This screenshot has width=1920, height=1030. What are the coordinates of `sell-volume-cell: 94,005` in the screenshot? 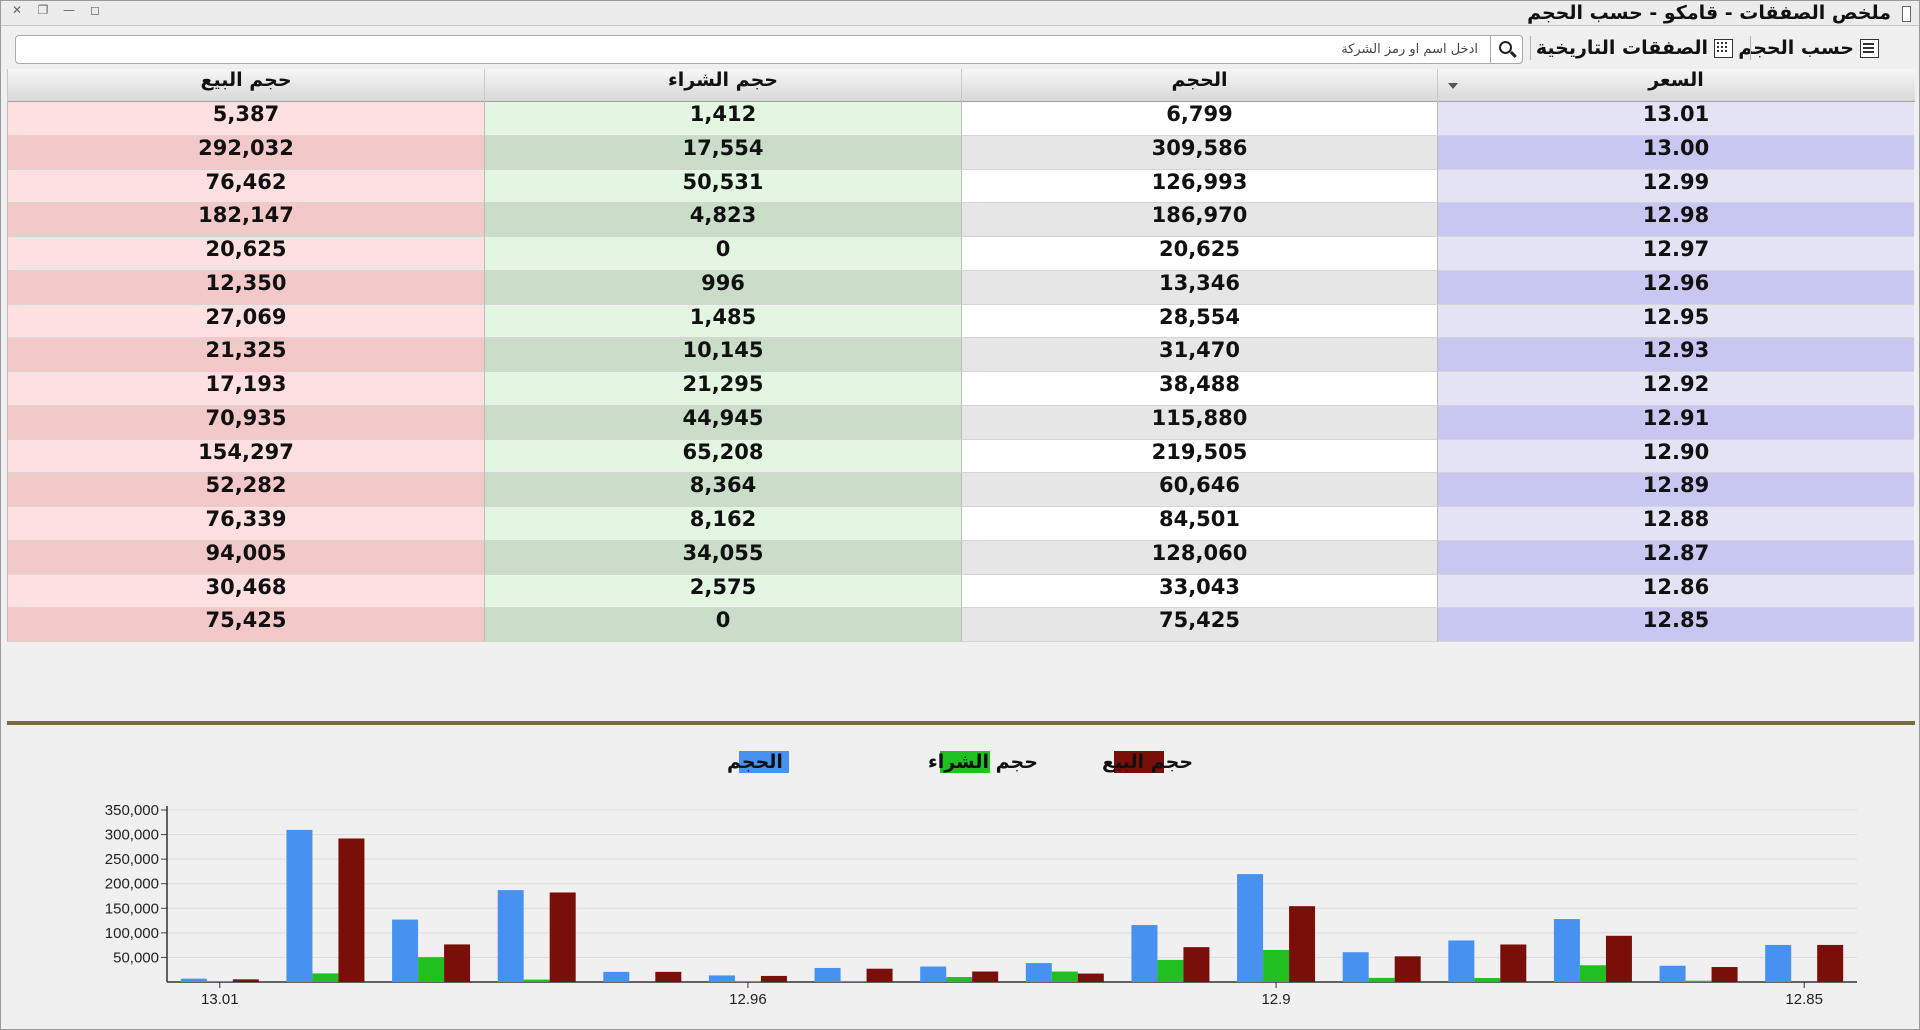 It's located at (245, 557).